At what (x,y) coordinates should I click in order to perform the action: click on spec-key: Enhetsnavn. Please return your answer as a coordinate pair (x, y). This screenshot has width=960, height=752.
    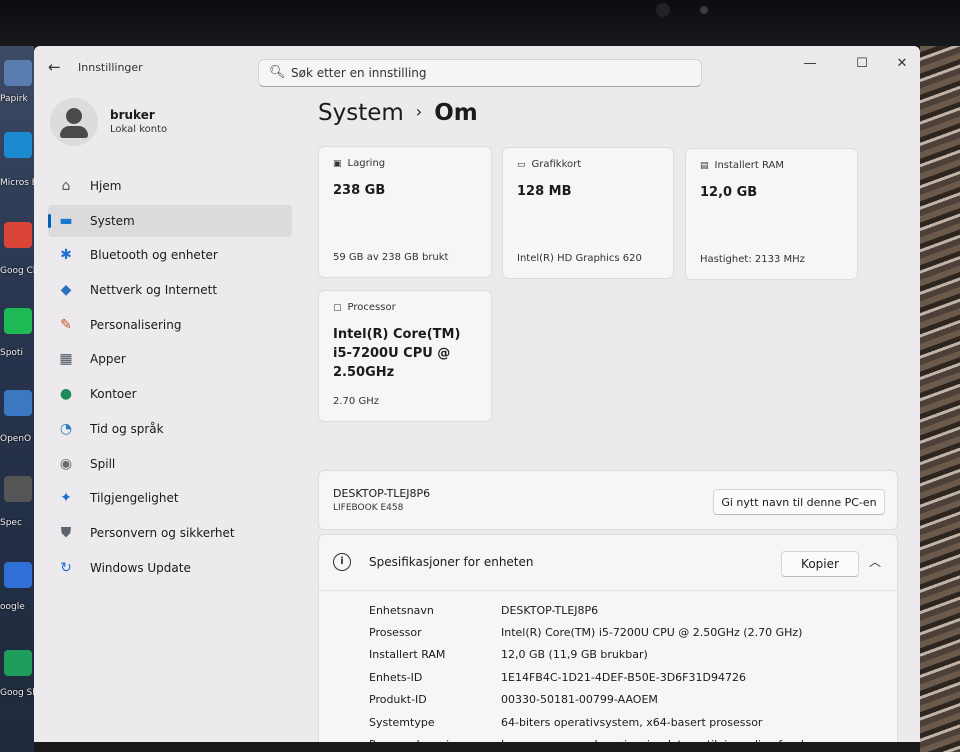
    Looking at the image, I should click on (401, 610).